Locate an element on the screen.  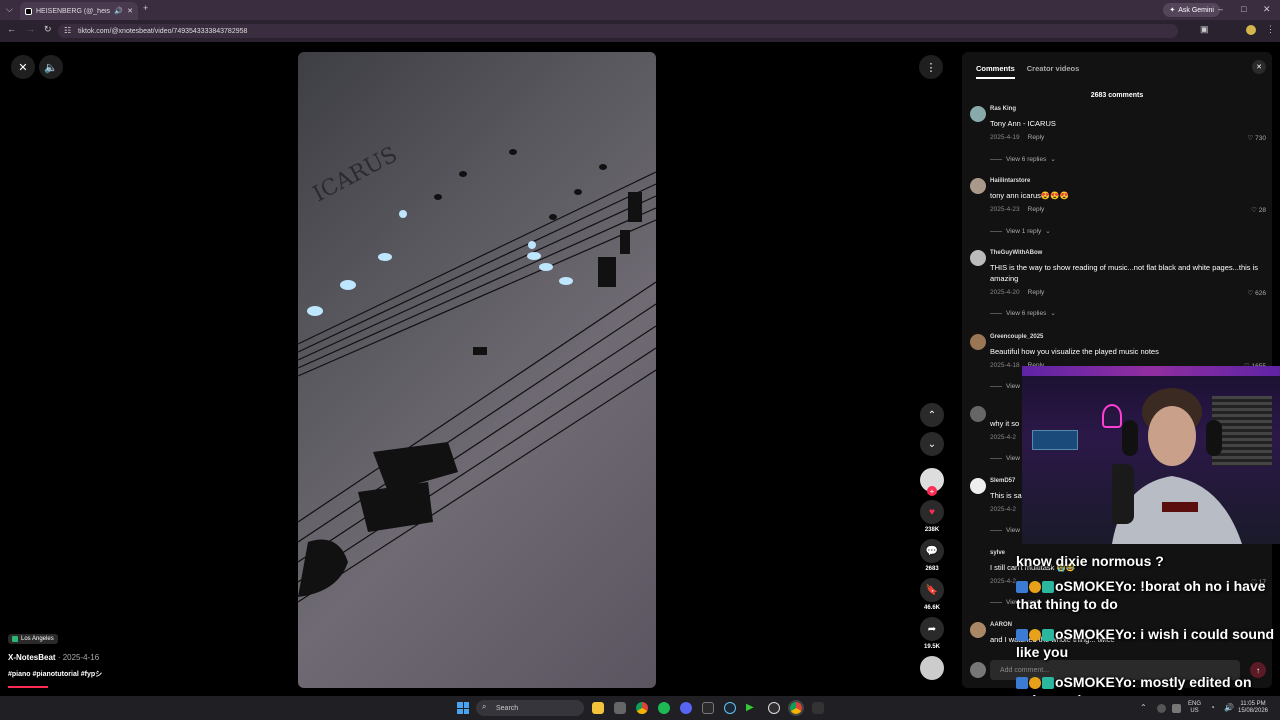
ask-gemini-button: ✦ Ask Gemini is located at coordinates (1191, 10).